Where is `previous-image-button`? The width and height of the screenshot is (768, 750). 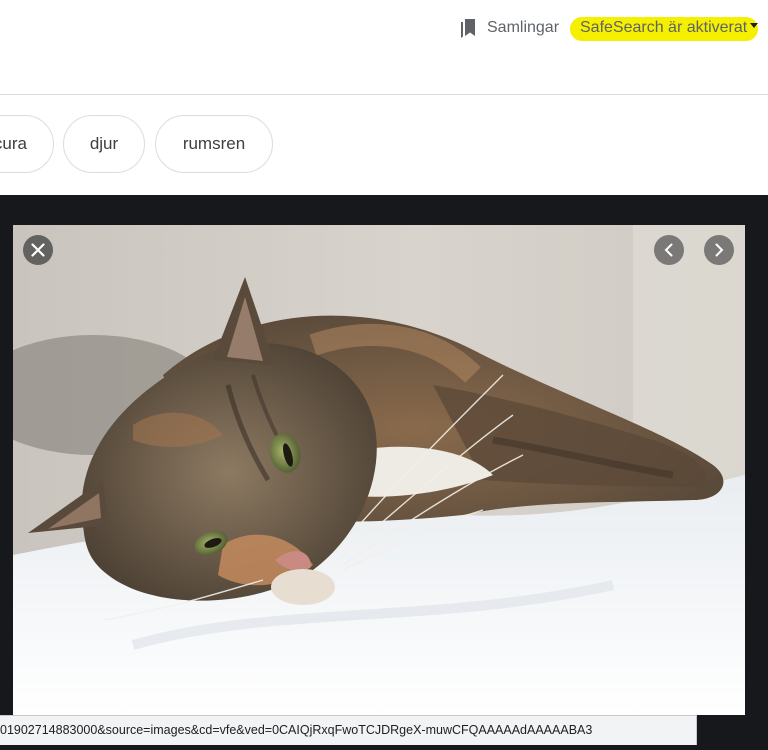 previous-image-button is located at coordinates (669, 250).